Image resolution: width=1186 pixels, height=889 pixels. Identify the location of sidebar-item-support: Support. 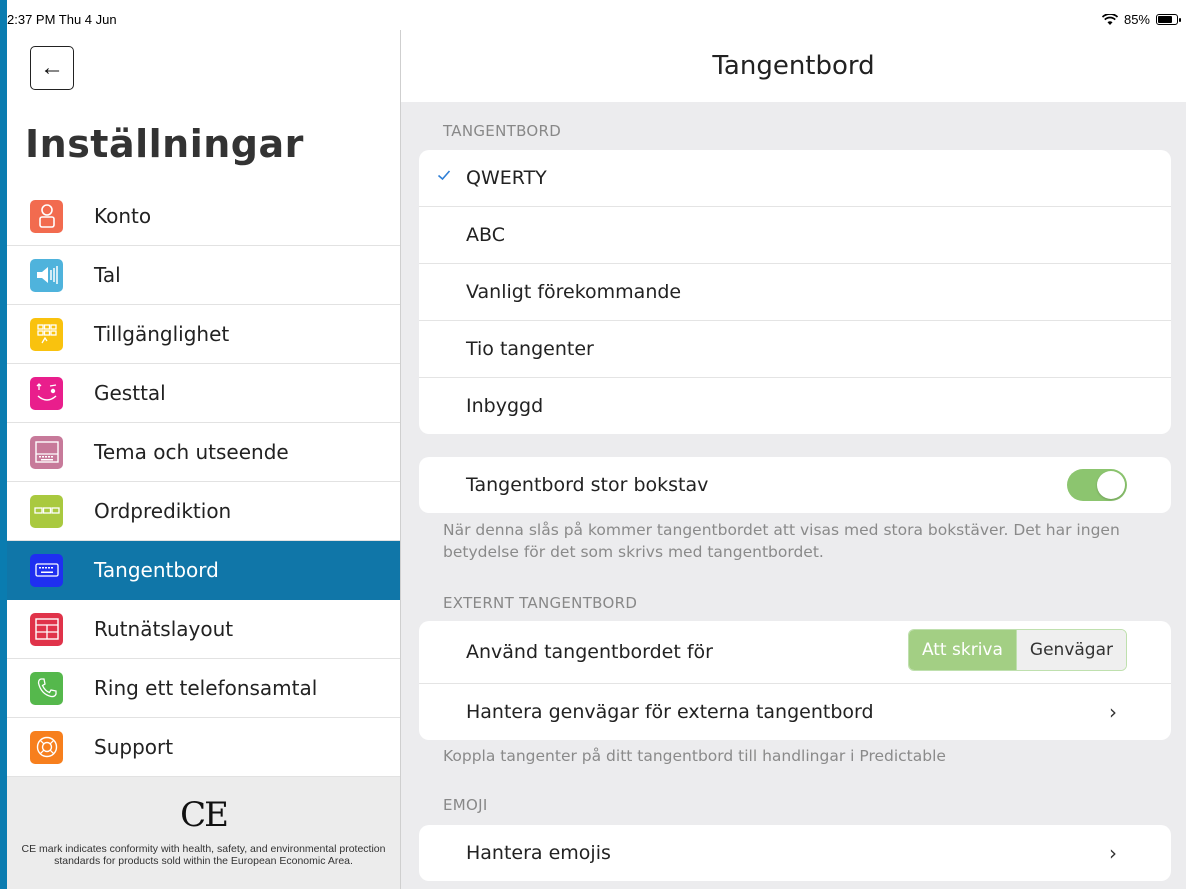
(203, 747).